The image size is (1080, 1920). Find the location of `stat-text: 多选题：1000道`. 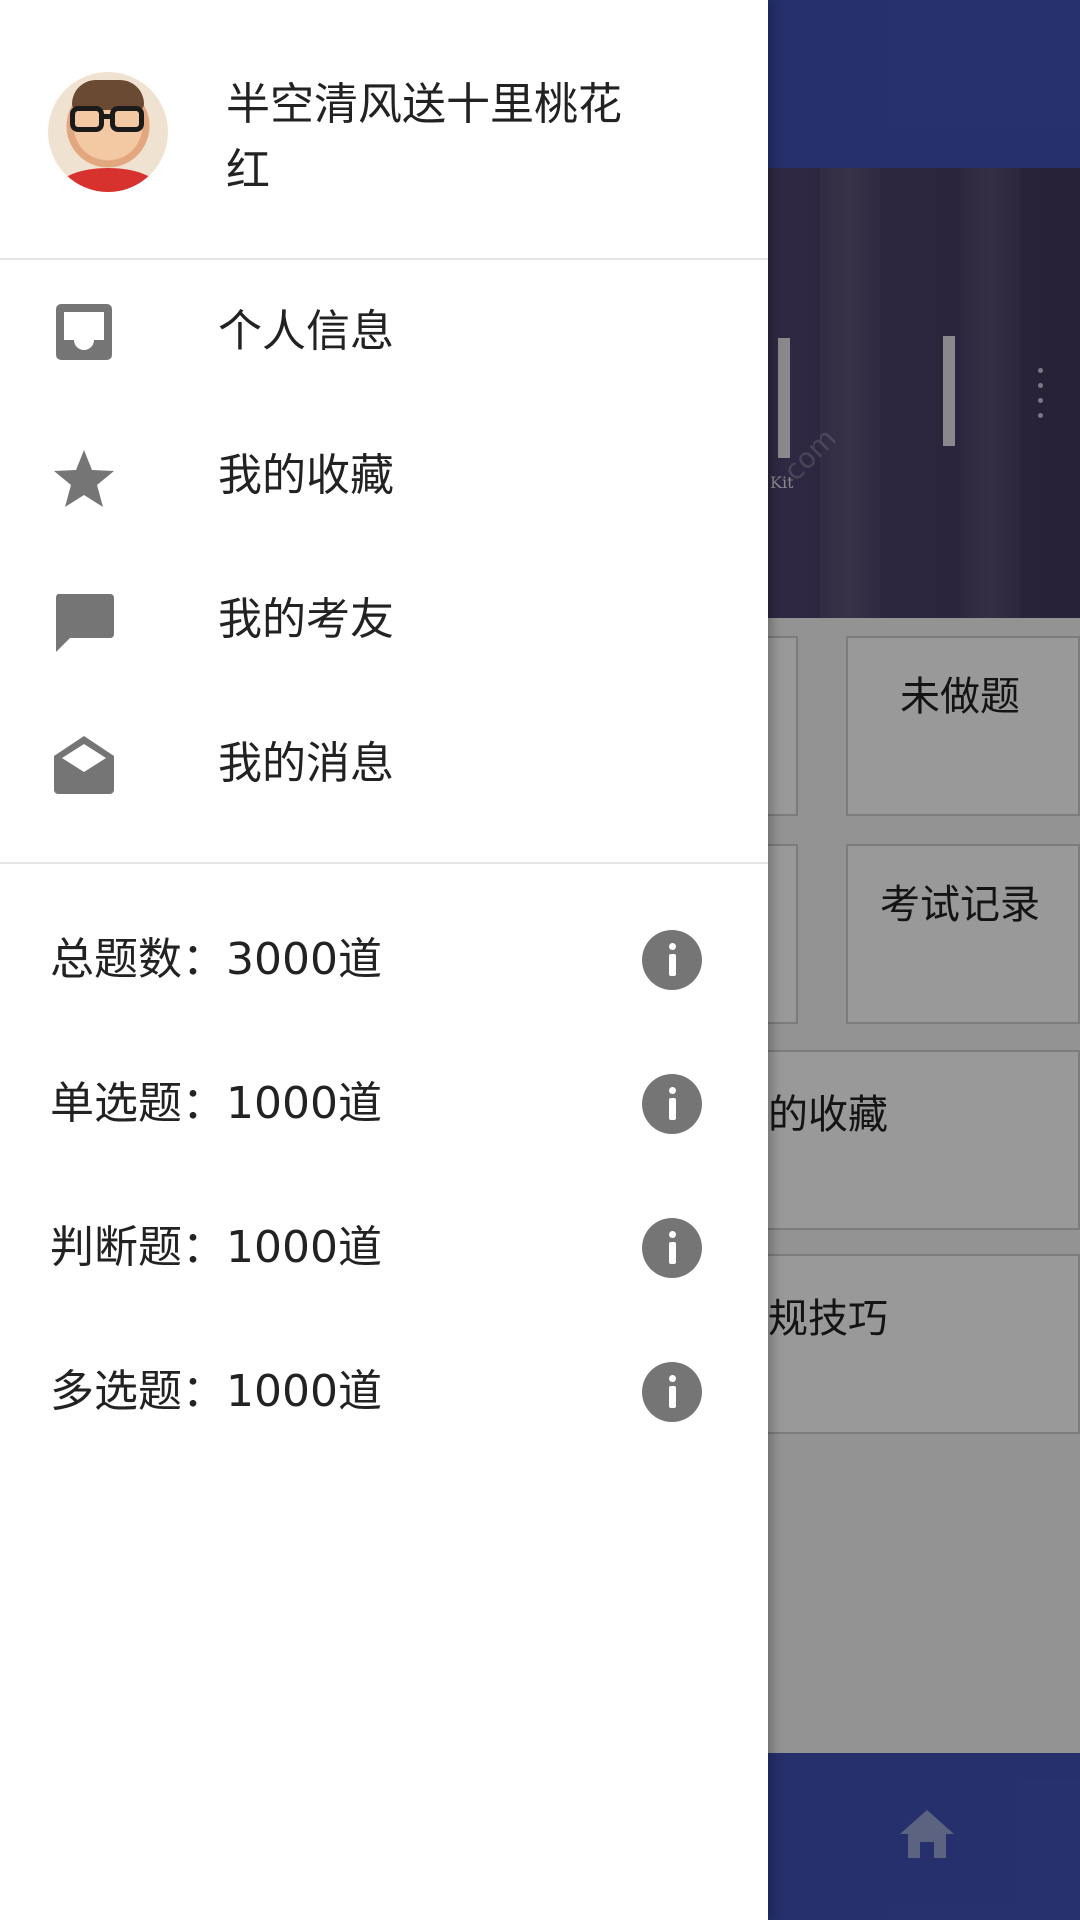

stat-text: 多选题：1000道 is located at coordinates (216, 1391).